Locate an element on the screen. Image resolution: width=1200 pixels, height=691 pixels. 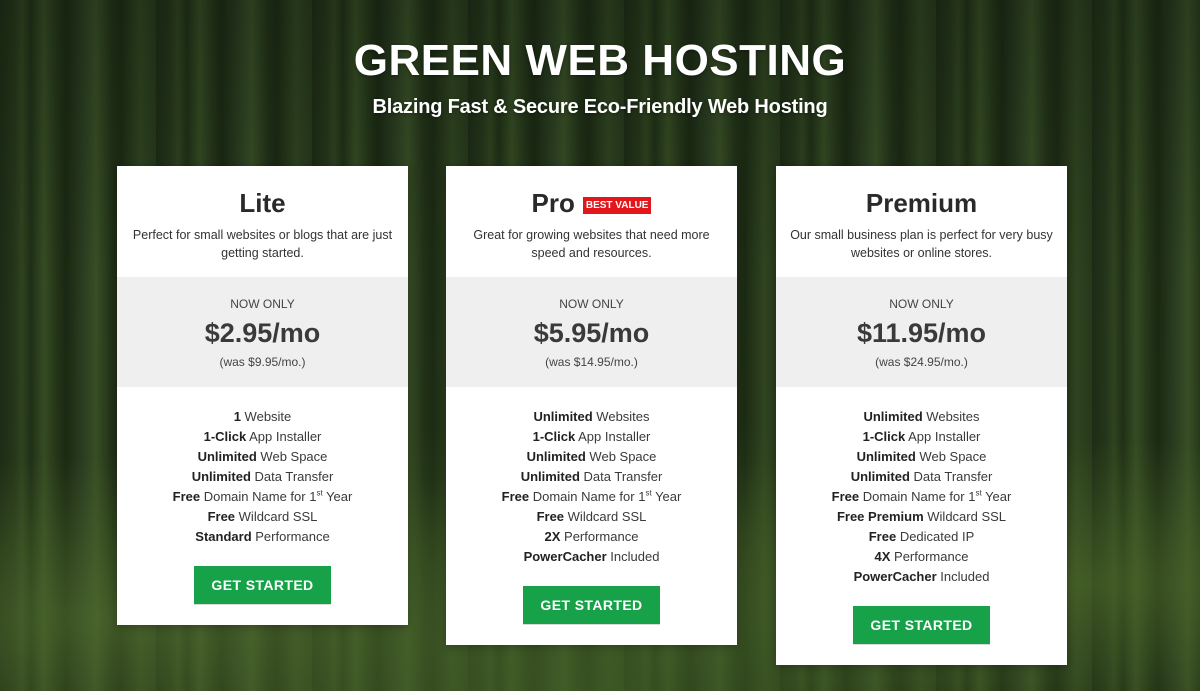
feature-item: 2X Performance is located at coordinates (591, 537).